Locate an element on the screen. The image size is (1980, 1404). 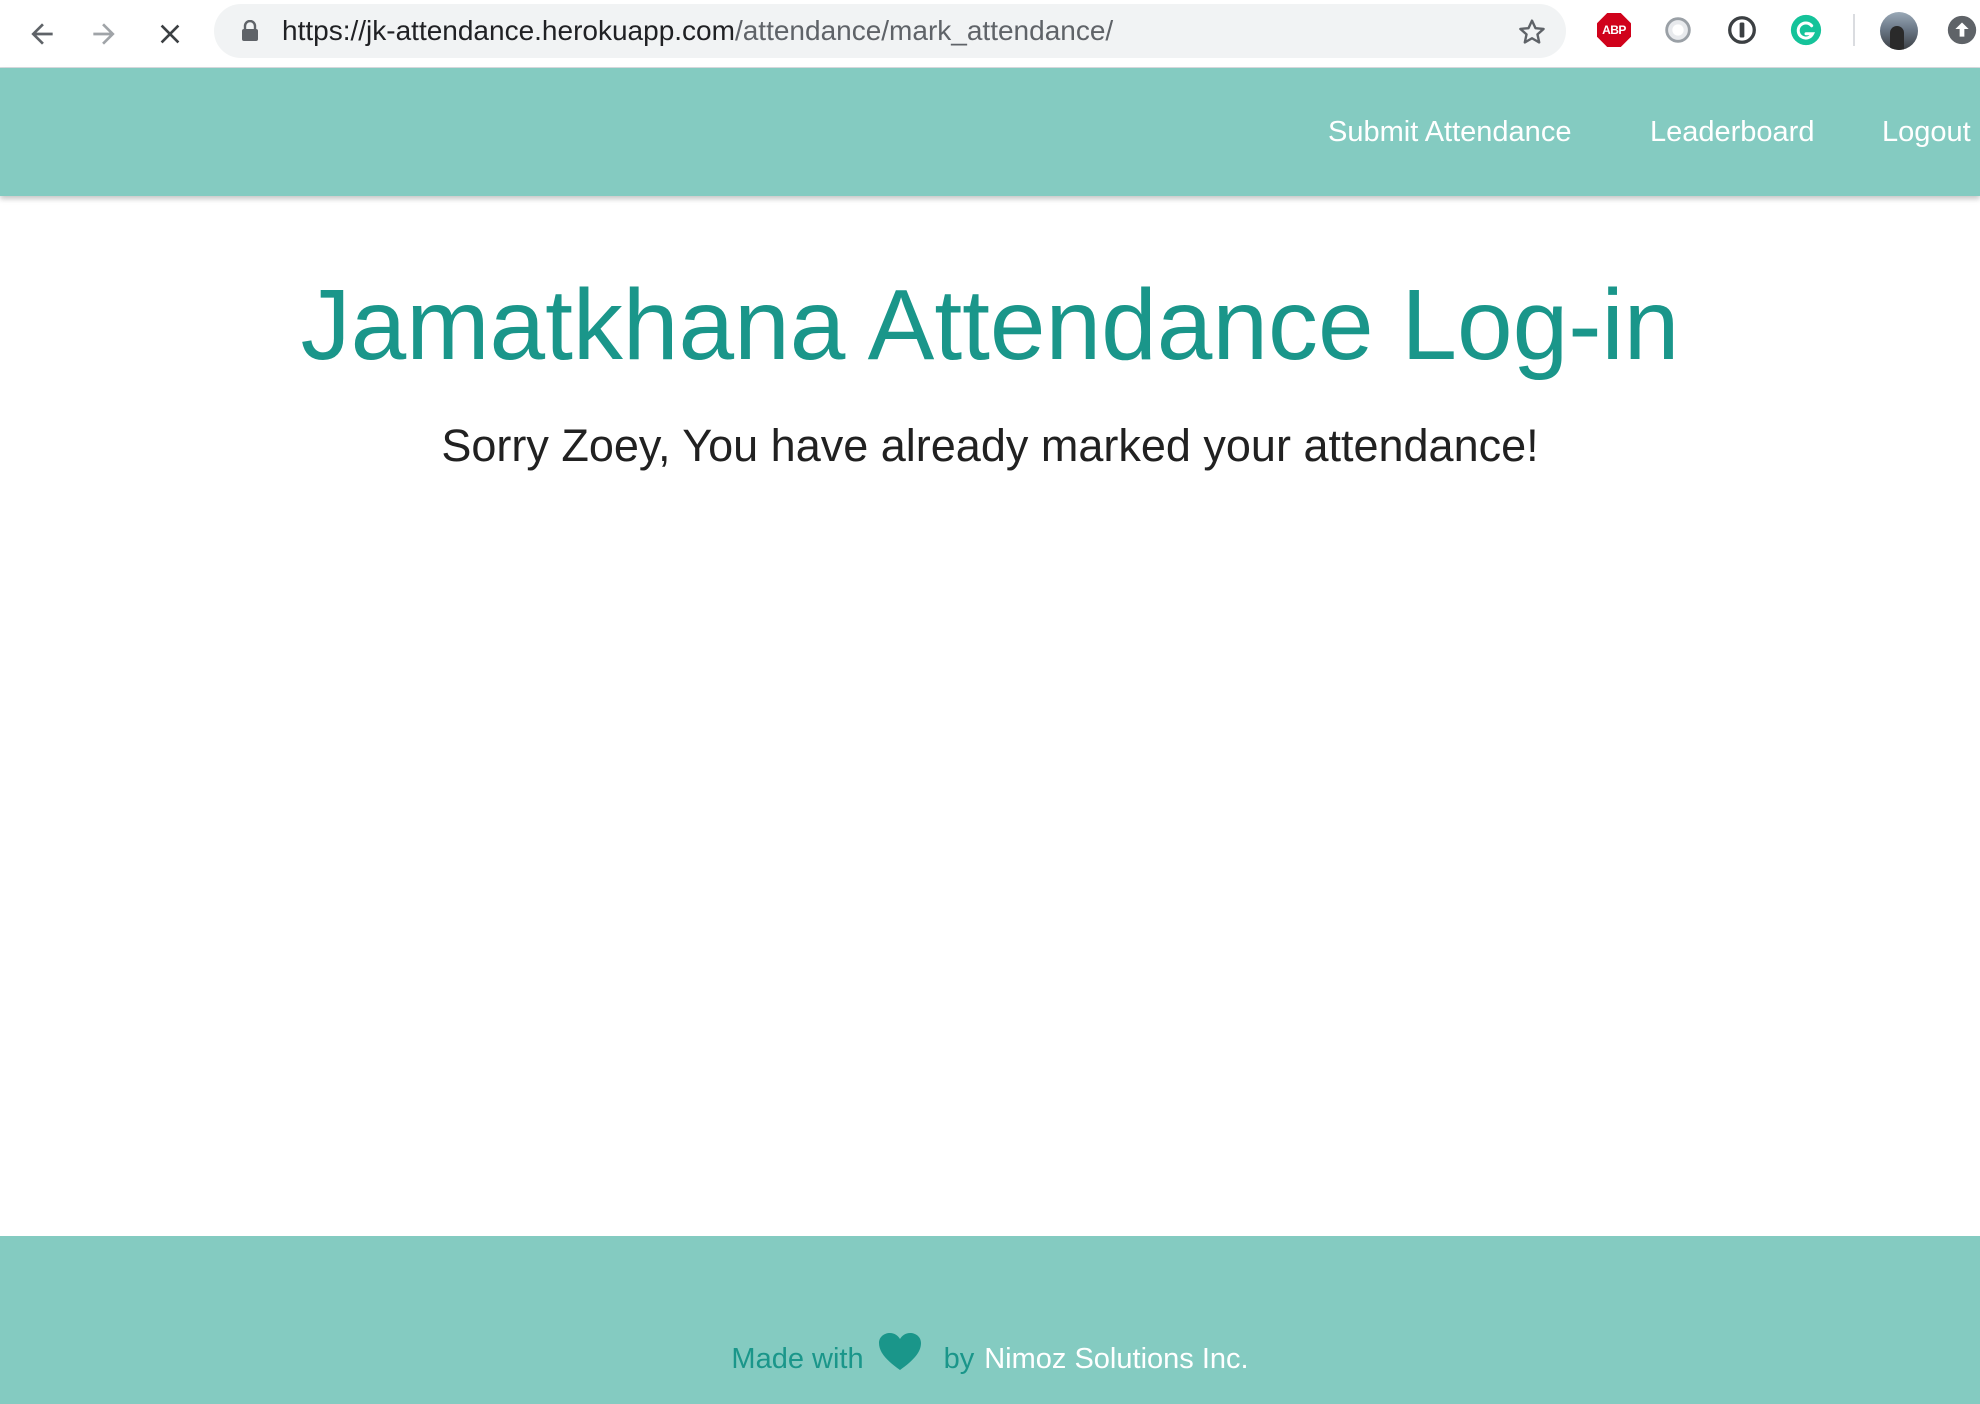
password-manager-icon is located at coordinates (1742, 30).